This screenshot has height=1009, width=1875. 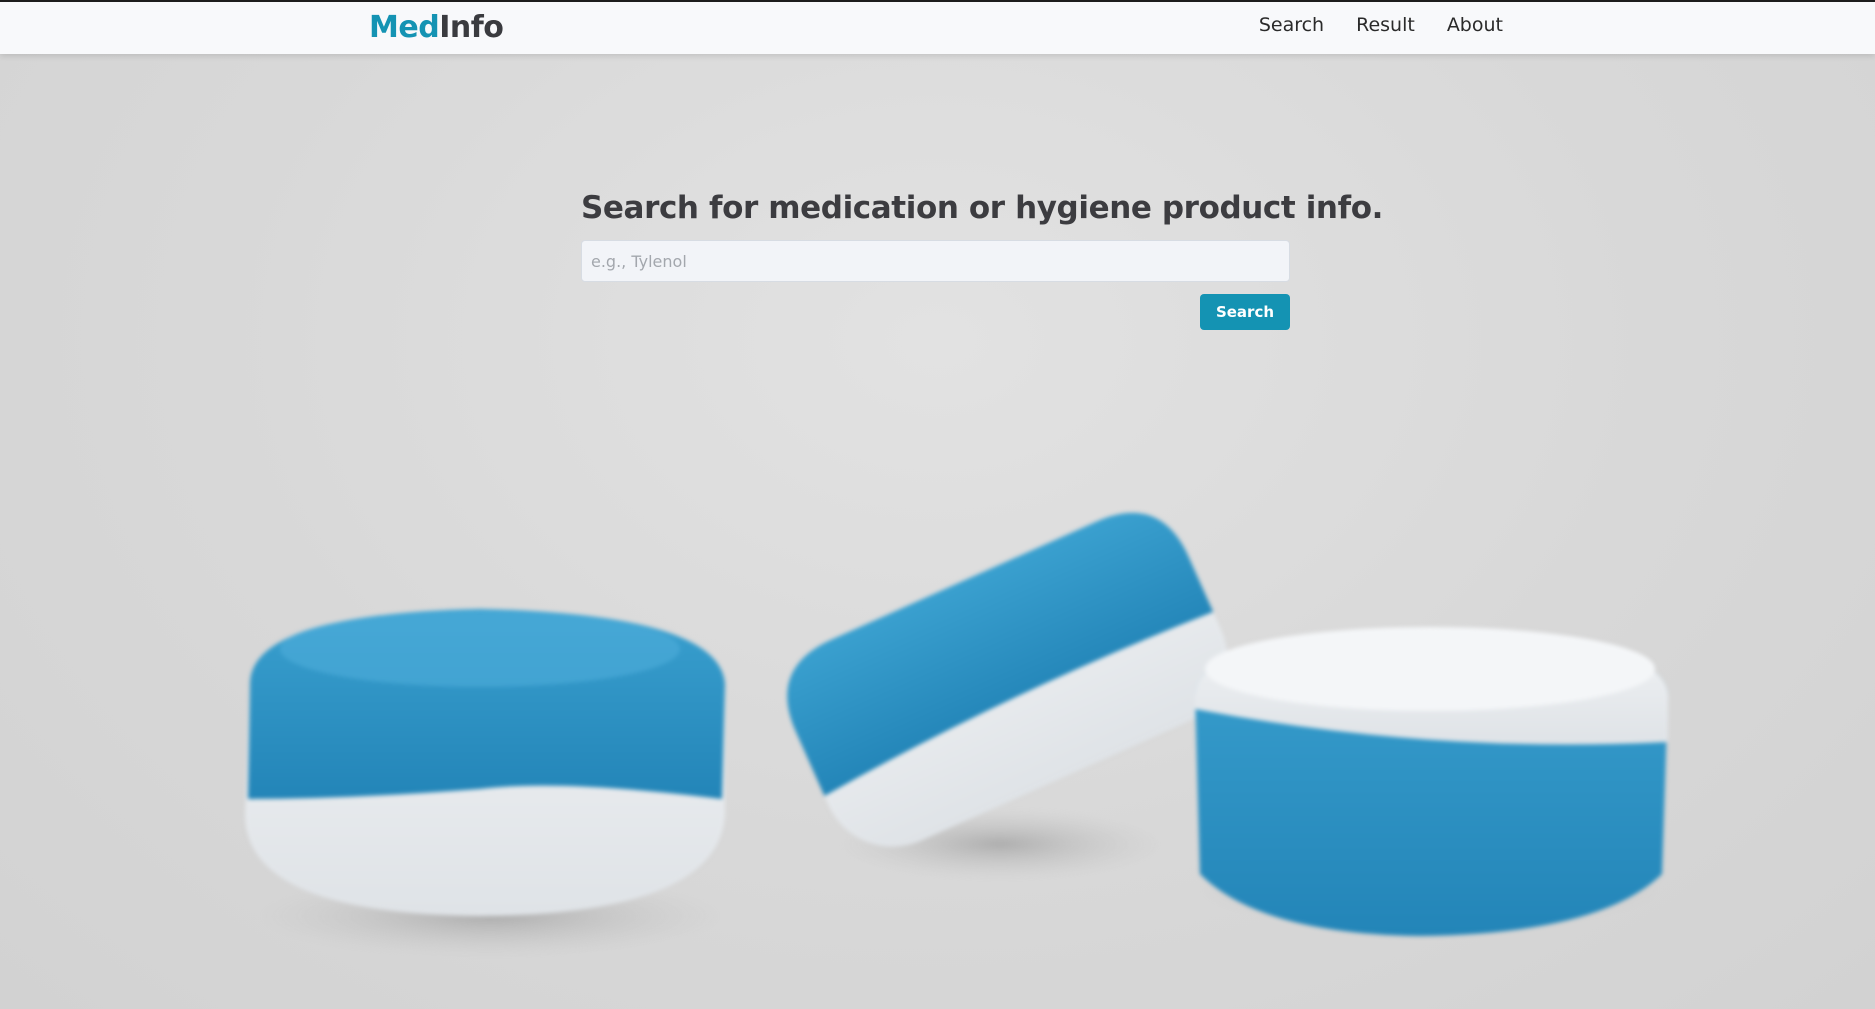 What do you see at coordinates (935, 261) in the screenshot?
I see `search-input` at bounding box center [935, 261].